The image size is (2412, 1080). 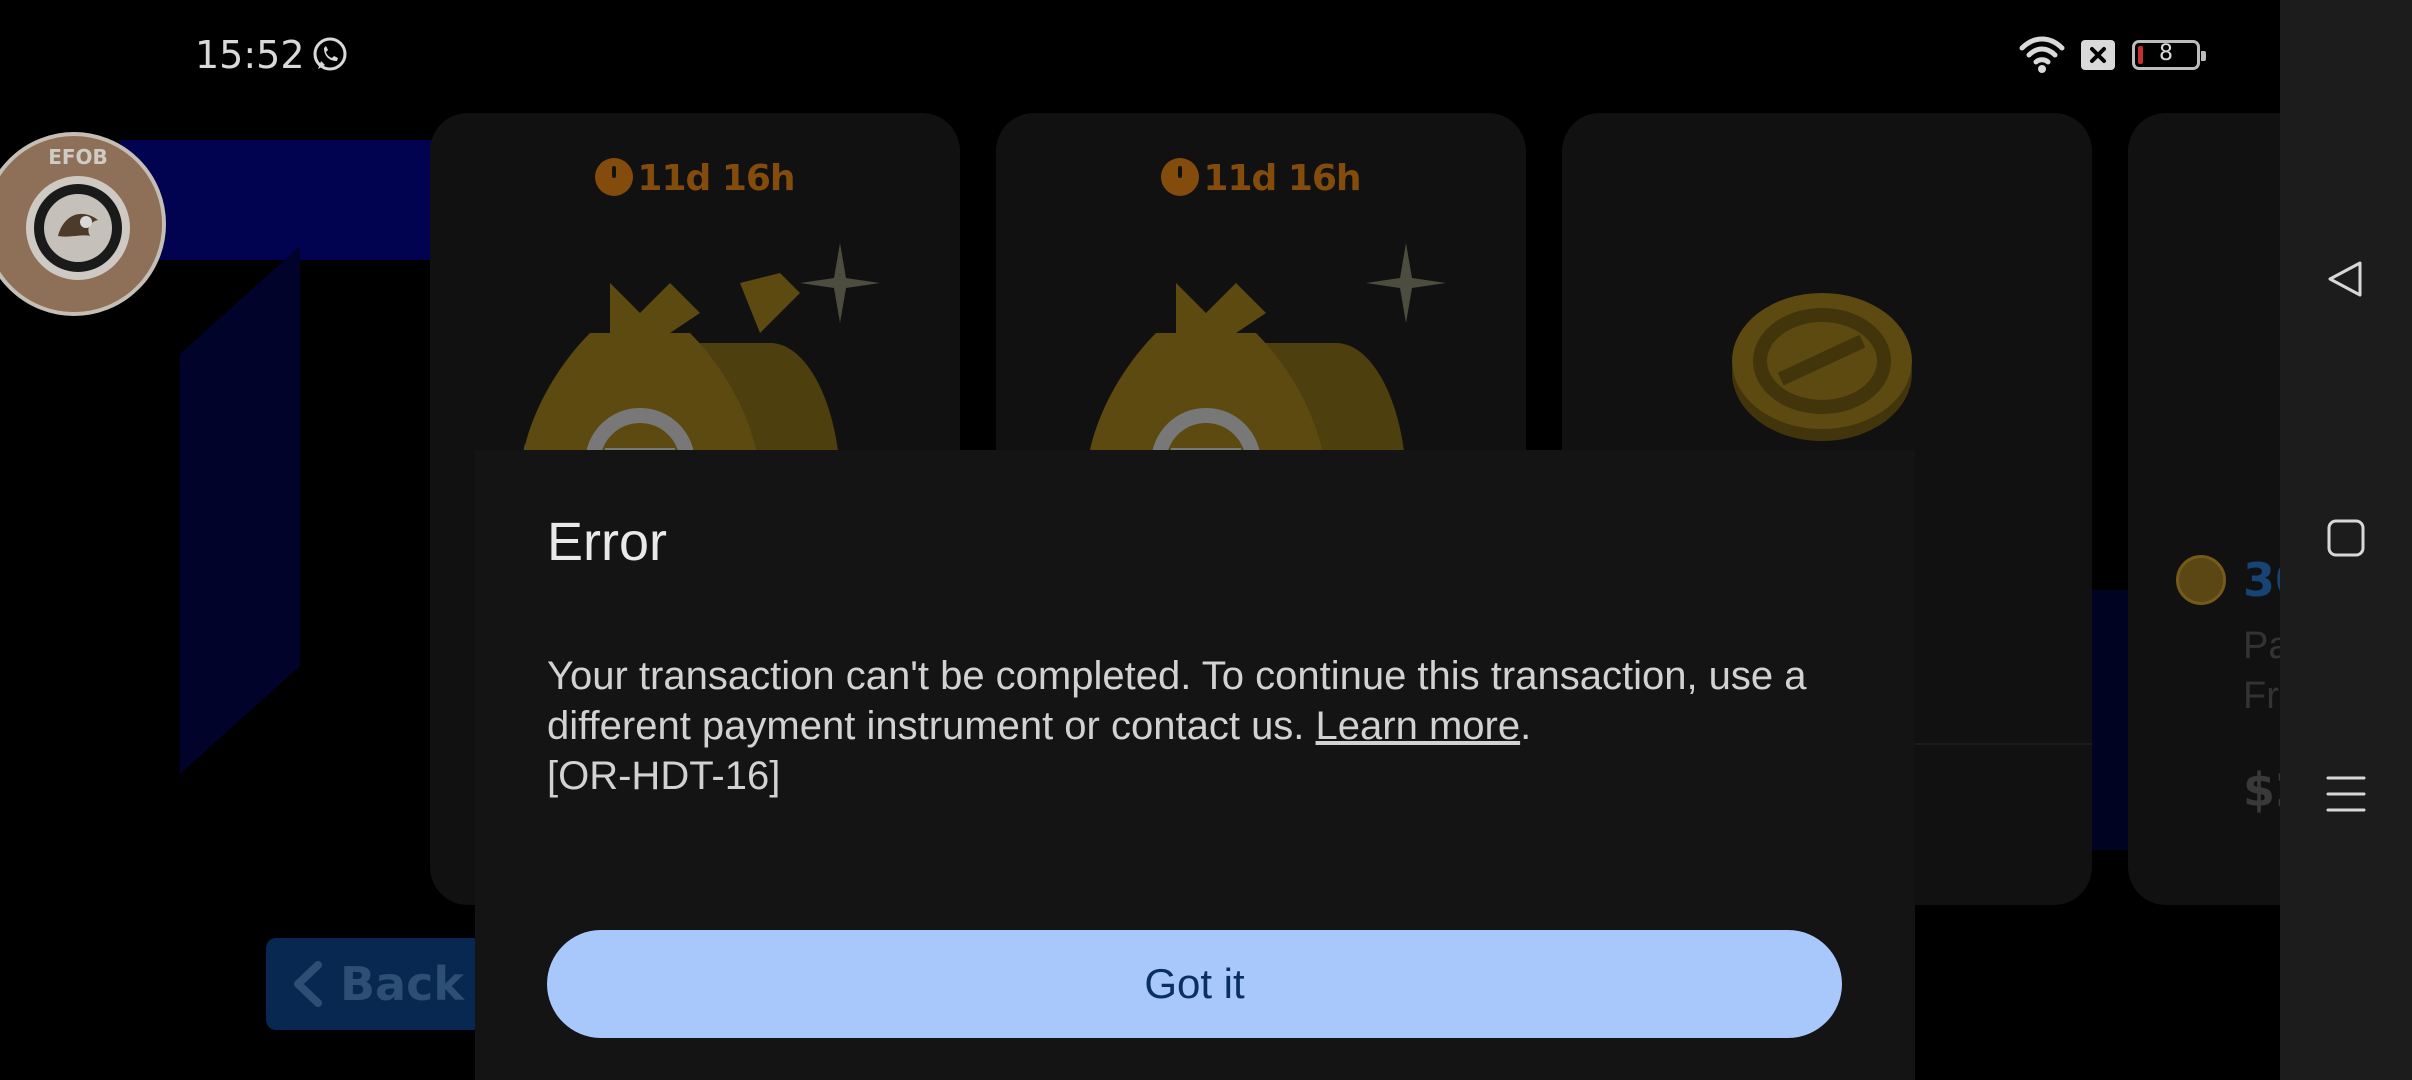 What do you see at coordinates (2346, 794) in the screenshot?
I see `nav-recents-icon` at bounding box center [2346, 794].